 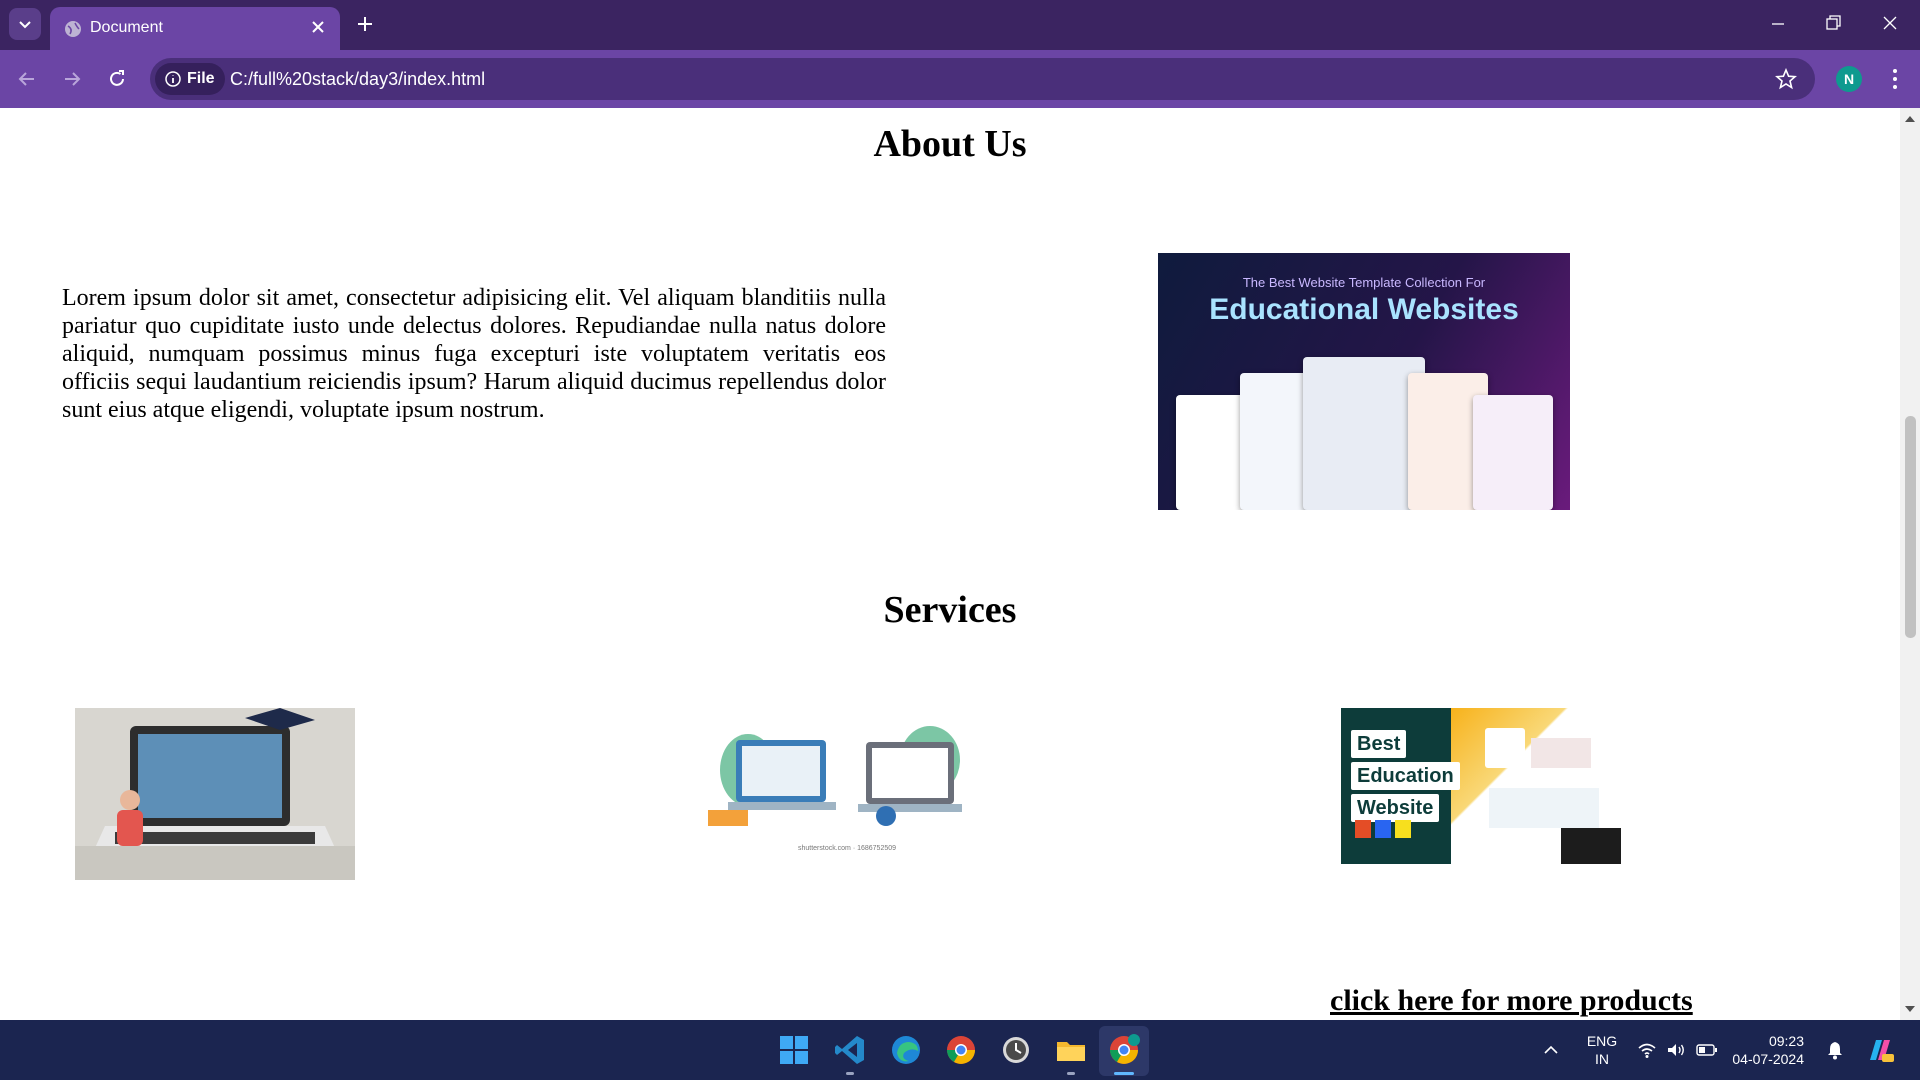 What do you see at coordinates (1890, 23) in the screenshot?
I see `window-close-icon` at bounding box center [1890, 23].